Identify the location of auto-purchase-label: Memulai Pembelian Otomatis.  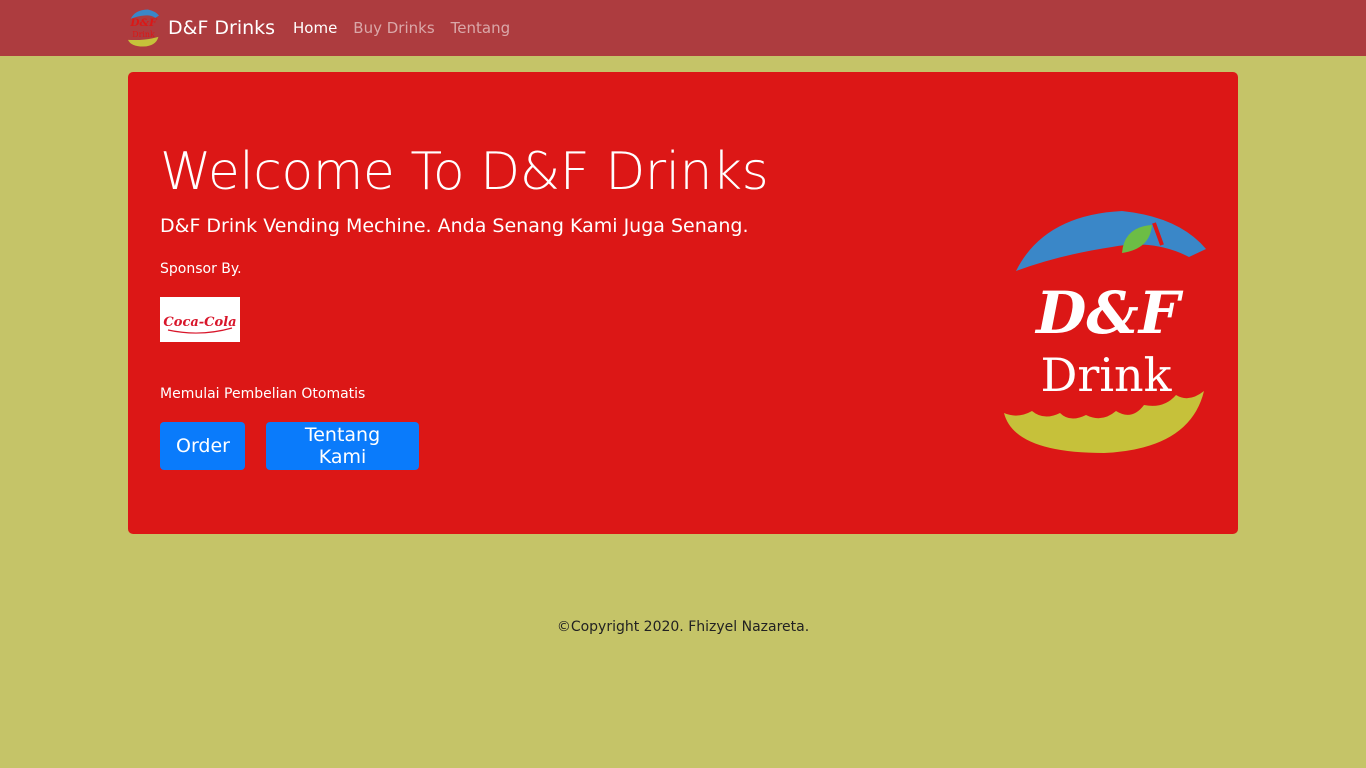
(263, 394).